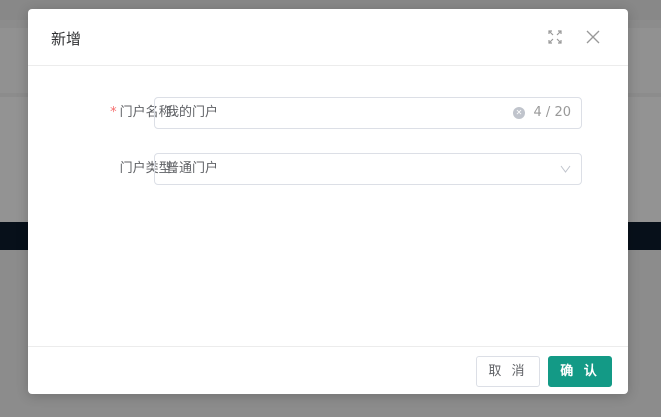  I want to click on chevron-down-icon, so click(565, 175).